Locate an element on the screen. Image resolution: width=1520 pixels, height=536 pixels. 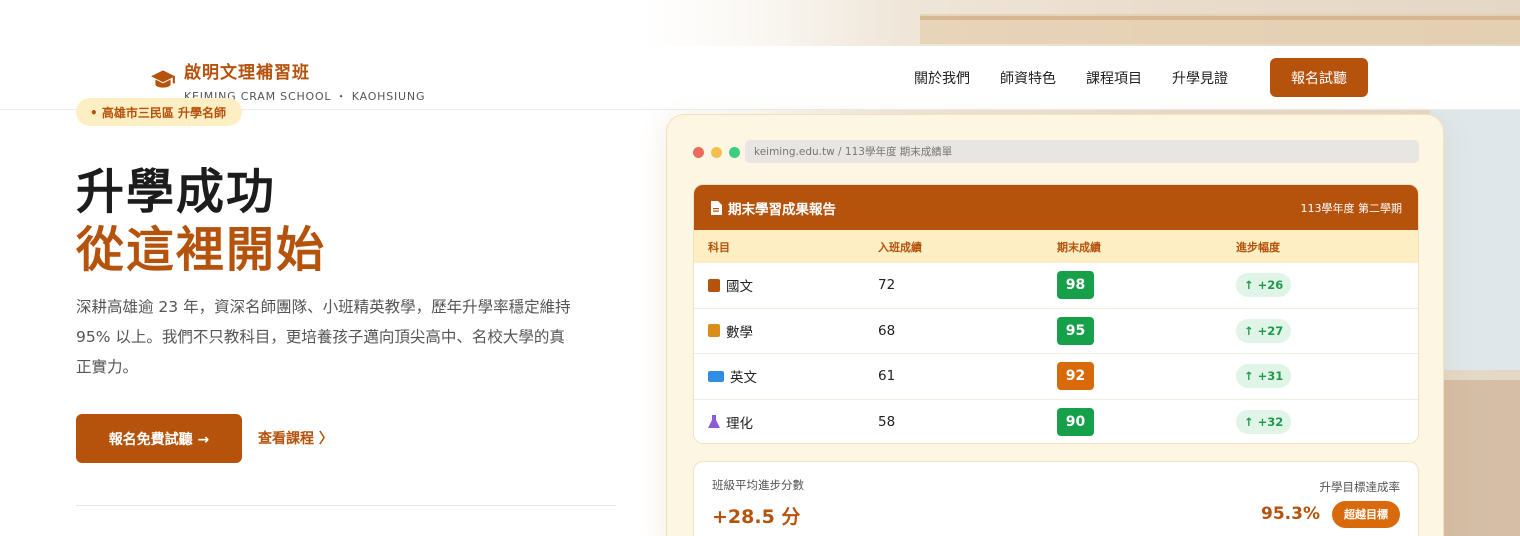
document-icon is located at coordinates (716, 207).